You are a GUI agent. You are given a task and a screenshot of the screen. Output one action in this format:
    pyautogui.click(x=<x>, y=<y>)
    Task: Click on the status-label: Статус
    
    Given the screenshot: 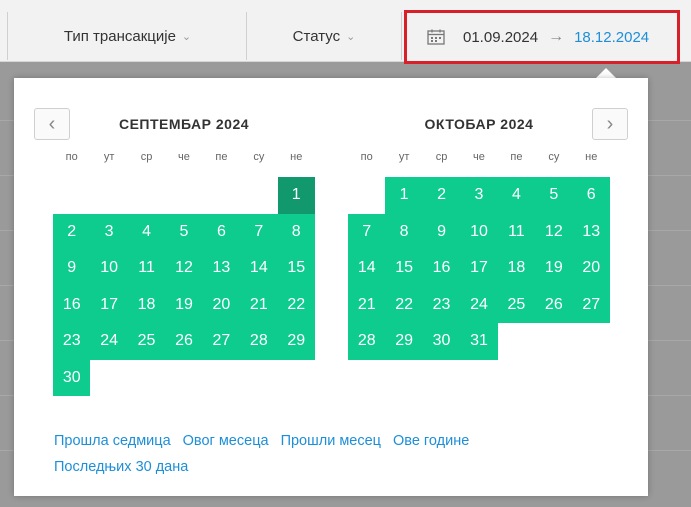 What is the action you would take?
    pyautogui.click(x=316, y=36)
    